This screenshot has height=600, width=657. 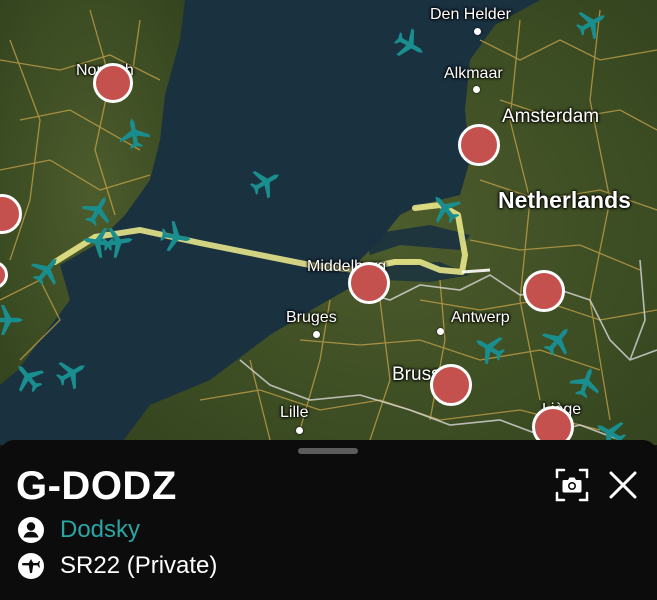 I want to click on person-icon, so click(x=31, y=530).